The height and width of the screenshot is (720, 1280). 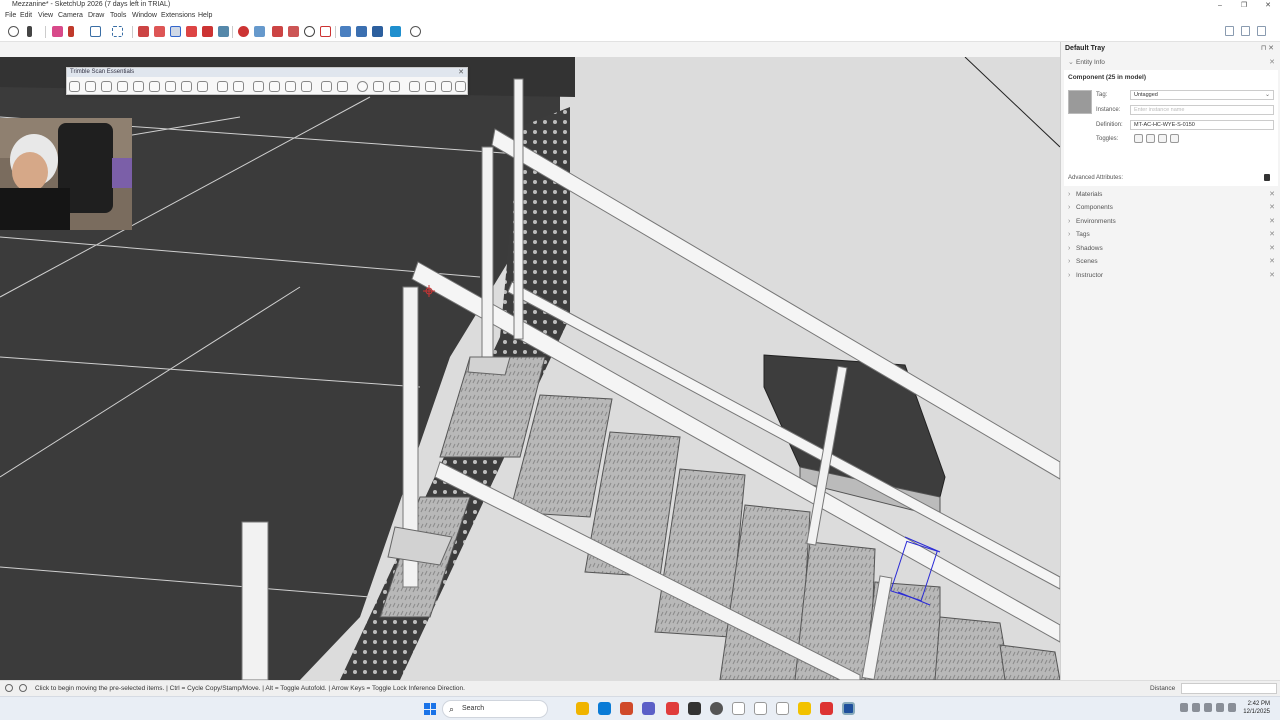 What do you see at coordinates (143, 31) in the screenshot?
I see `push-pull-icon` at bounding box center [143, 31].